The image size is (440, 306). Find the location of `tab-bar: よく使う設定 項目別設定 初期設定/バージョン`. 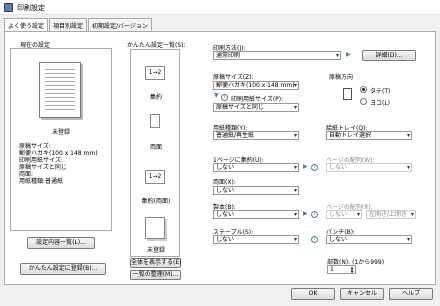

tab-bar: よく使う設定 項目別設定 初期設定/バージョン is located at coordinates (78, 25).